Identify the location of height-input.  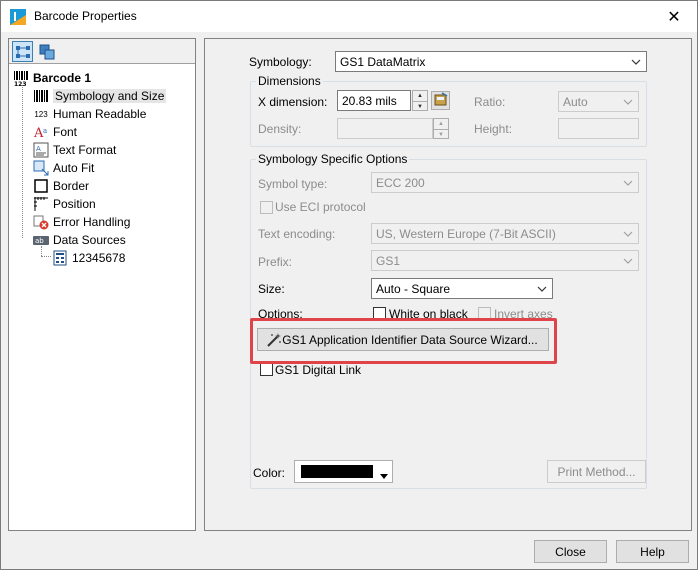
(598, 128).